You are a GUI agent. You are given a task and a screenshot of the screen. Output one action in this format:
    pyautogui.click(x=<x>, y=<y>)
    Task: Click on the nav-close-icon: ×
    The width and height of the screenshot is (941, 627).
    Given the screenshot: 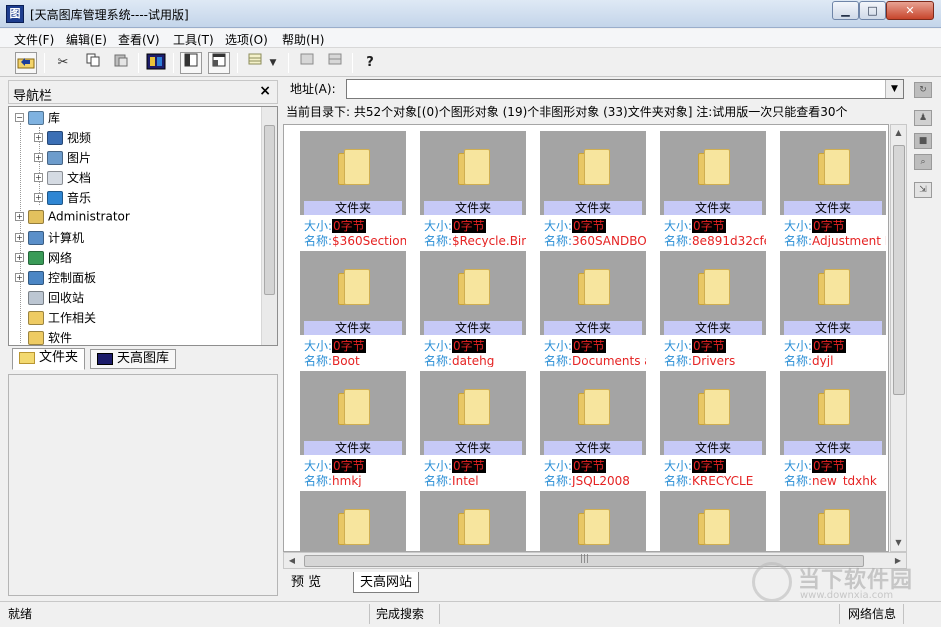 What is the action you would take?
    pyautogui.click(x=265, y=91)
    